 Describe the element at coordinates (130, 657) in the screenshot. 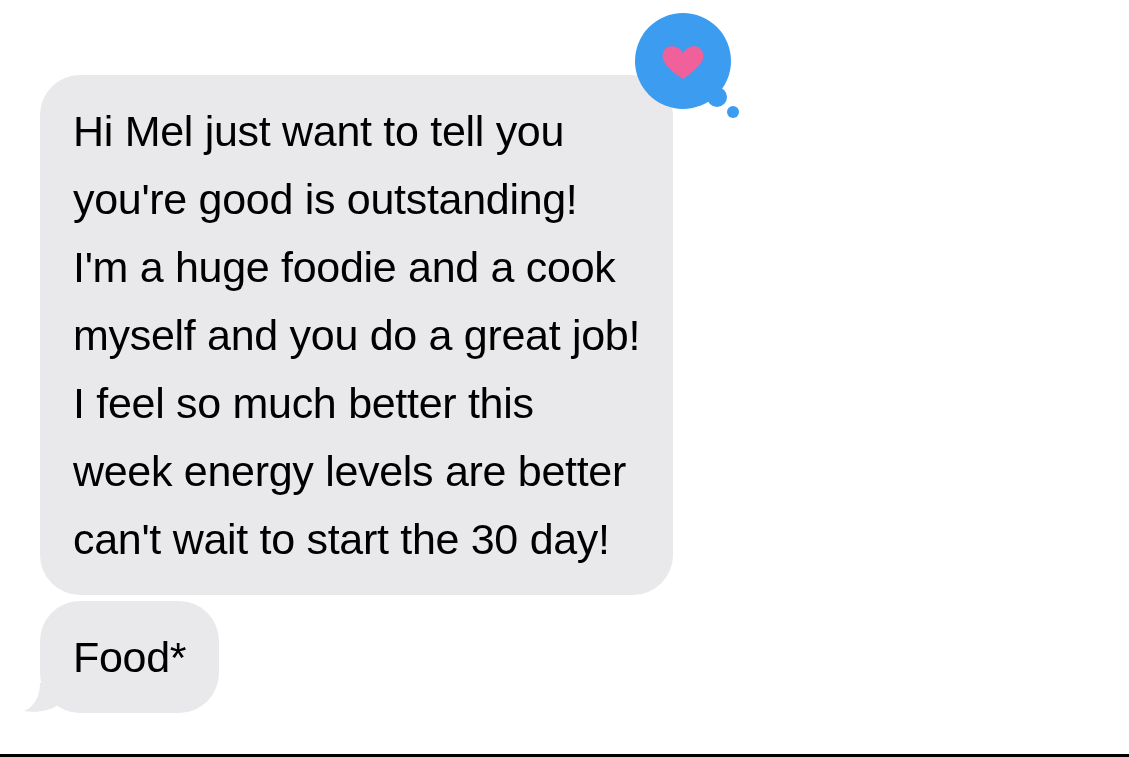

I see `message-text: Food*` at that location.